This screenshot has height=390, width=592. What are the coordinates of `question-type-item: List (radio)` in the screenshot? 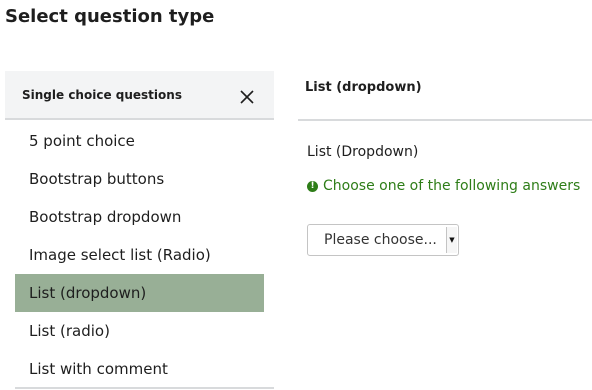 It's located at (139, 331).